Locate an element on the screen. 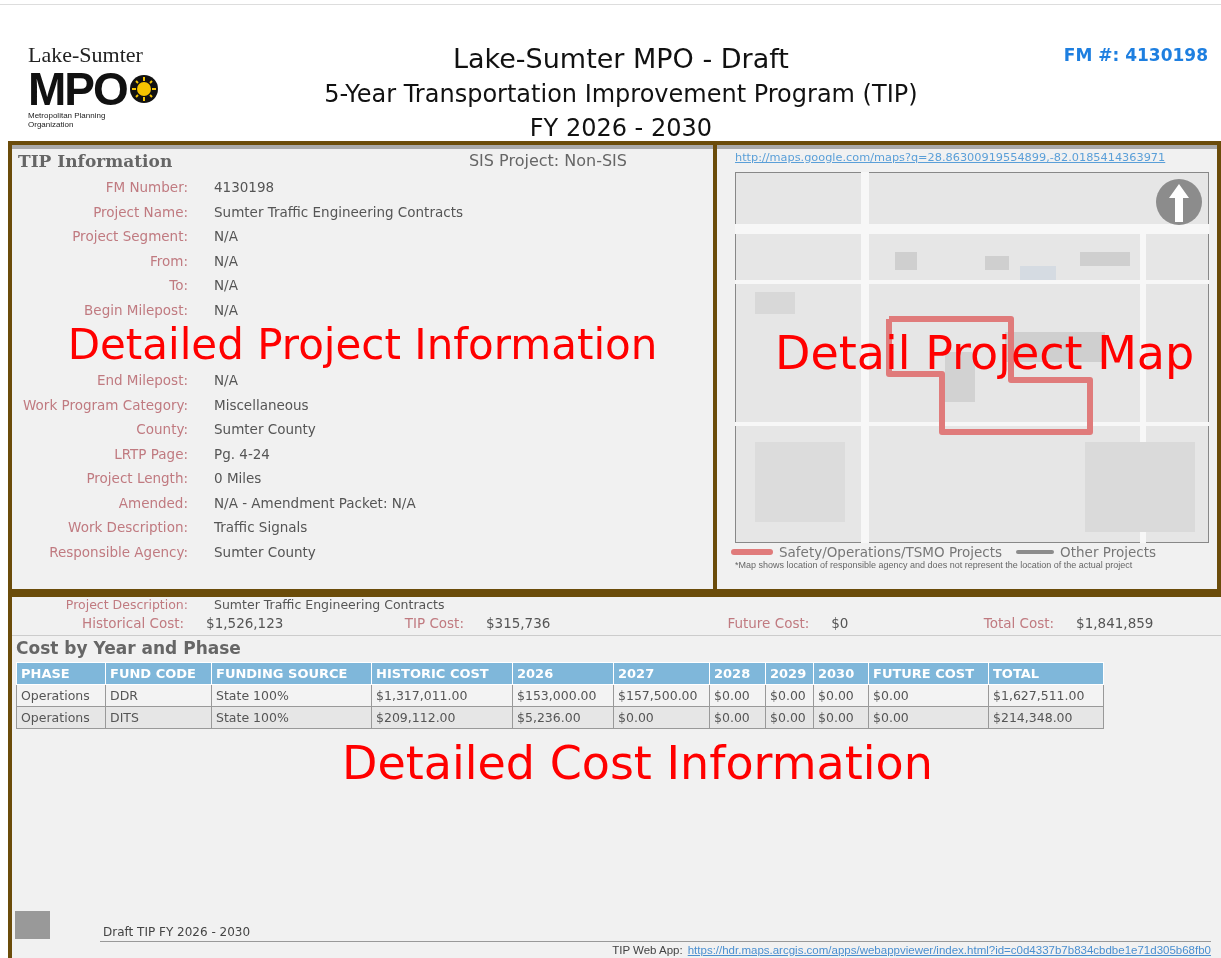 This screenshot has width=1221, height=958. field-label: Work Description: is located at coordinates (127, 527).